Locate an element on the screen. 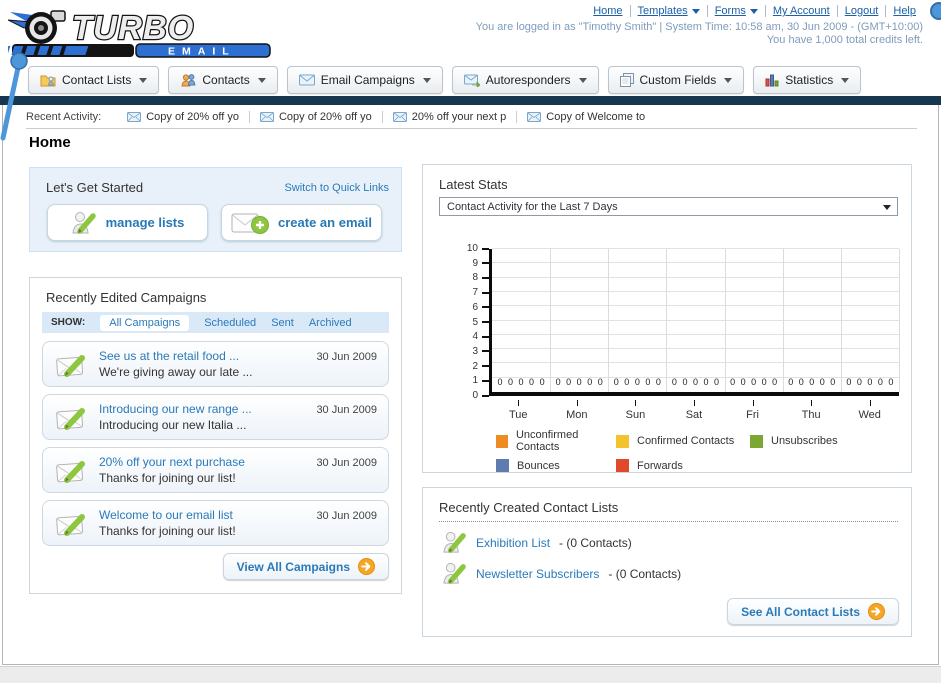  filter-archived: Archived is located at coordinates (330, 323).